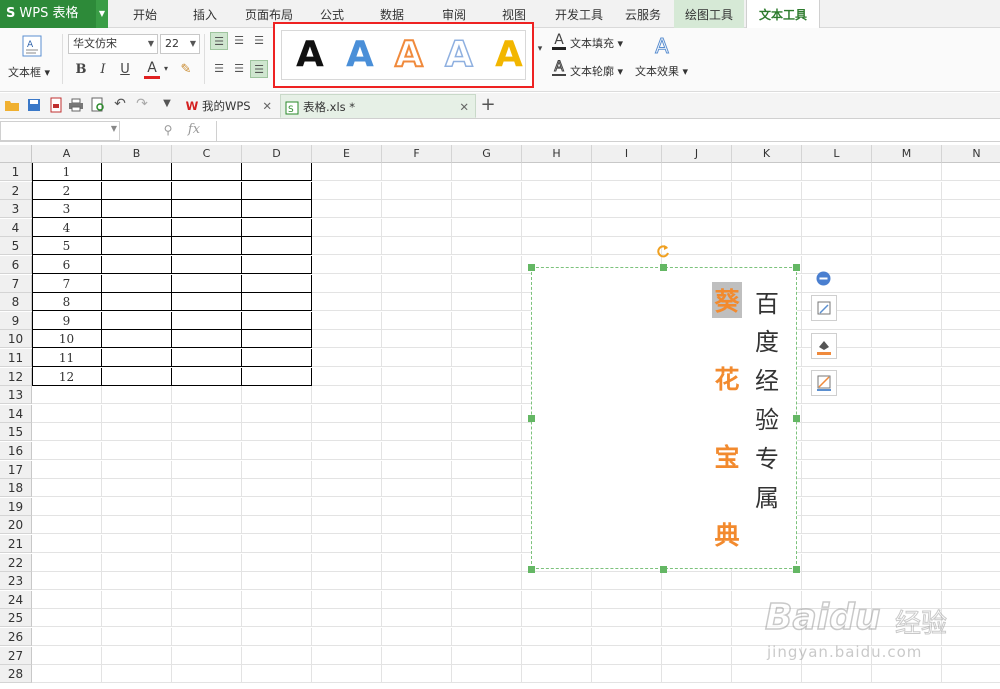  Describe the element at coordinates (167, 103) in the screenshot. I see `quick-access-dropdown-icon: ▼` at that location.